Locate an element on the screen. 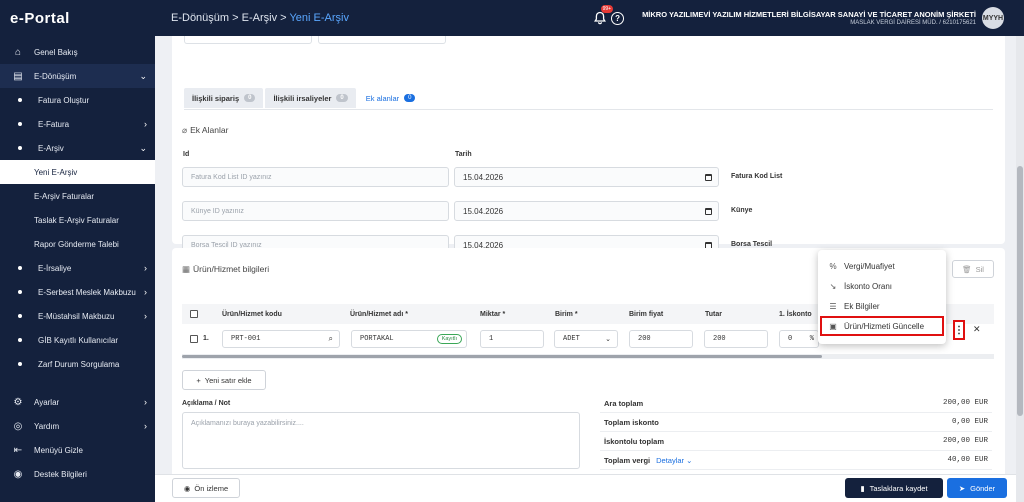  sidebar-item-fatura-olustur: Fatura Oluştur is located at coordinates (77, 100).